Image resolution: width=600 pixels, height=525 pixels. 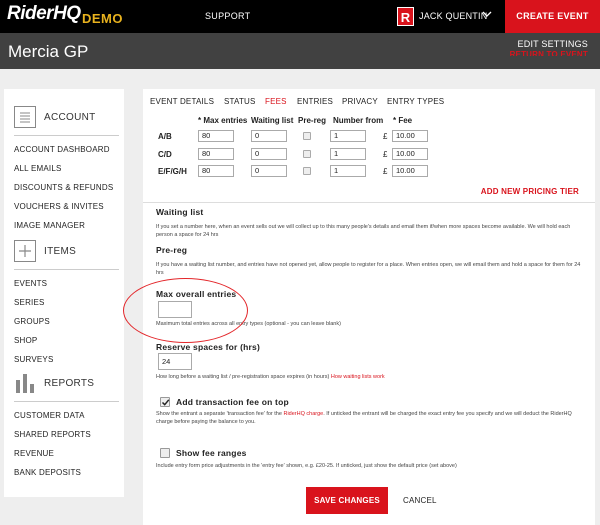 I want to click on cancel-button: CANCEL, so click(x=420, y=500).